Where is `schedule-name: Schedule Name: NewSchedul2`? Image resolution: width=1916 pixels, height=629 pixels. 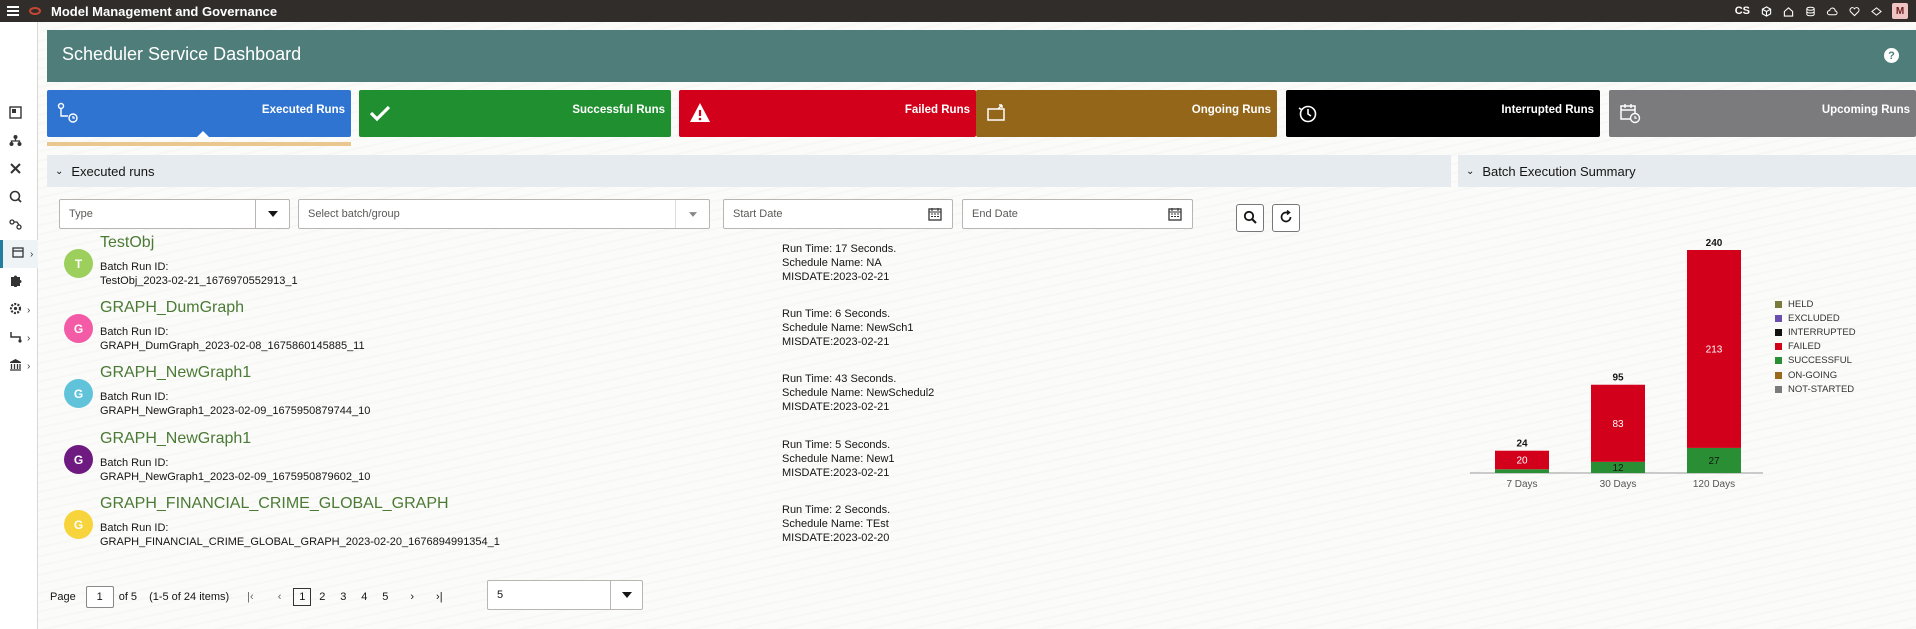
schedule-name: Schedule Name: NewSchedul2 is located at coordinates (858, 393).